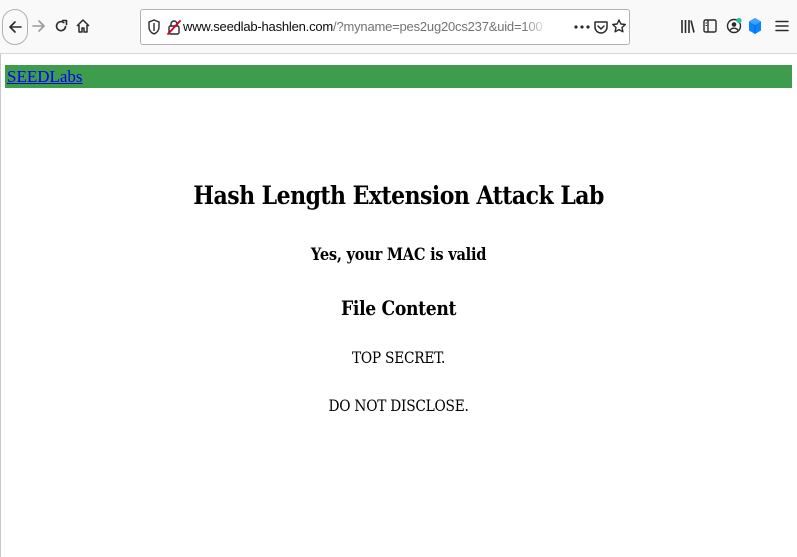  Describe the element at coordinates (734, 26) in the screenshot. I see `account-icon` at that location.